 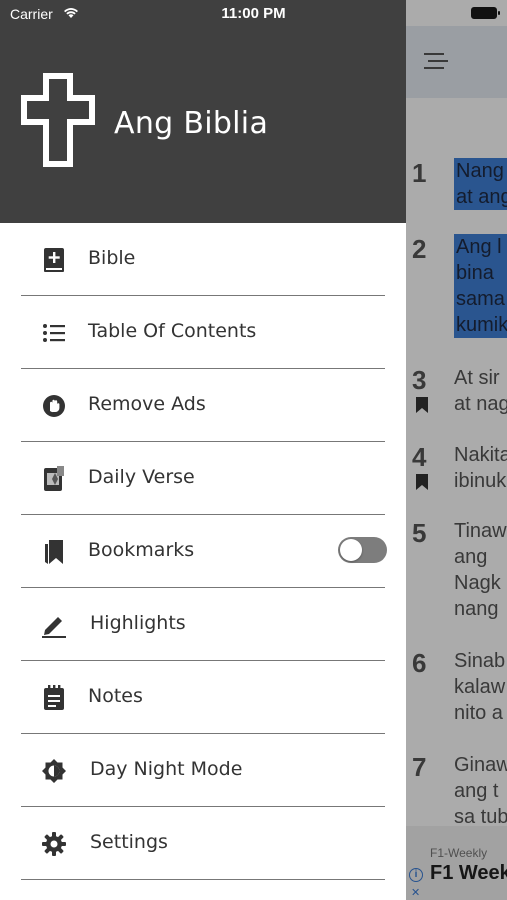 I want to click on list-icon, so click(x=54, y=333).